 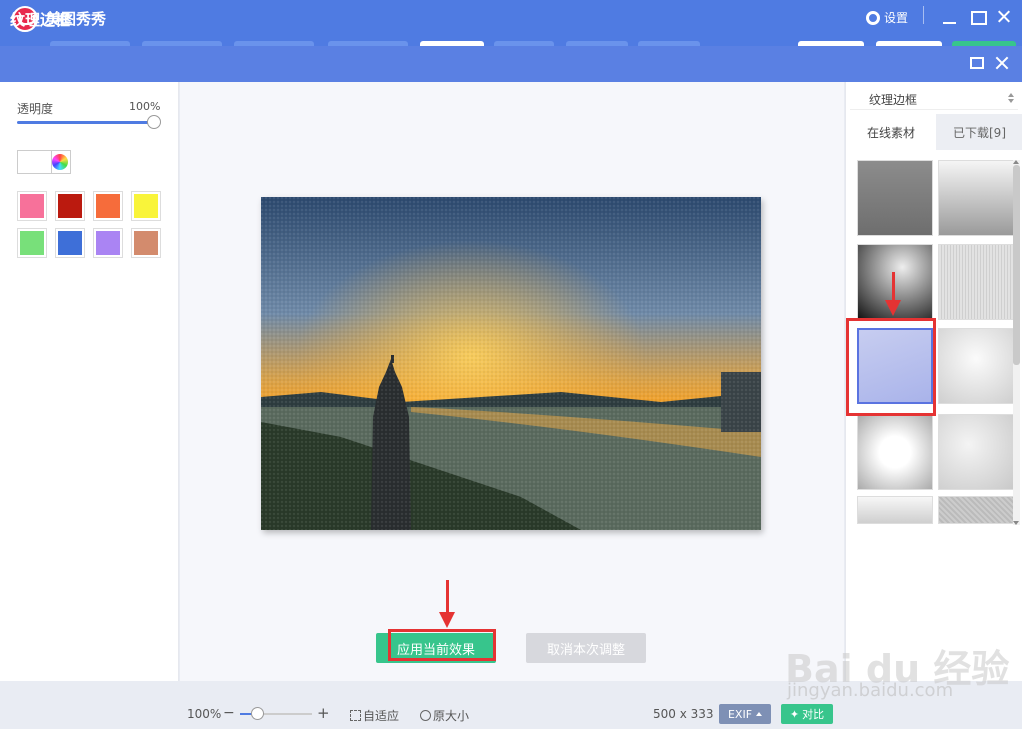 What do you see at coordinates (60, 162) in the screenshot?
I see `color-wheel-icon` at bounding box center [60, 162].